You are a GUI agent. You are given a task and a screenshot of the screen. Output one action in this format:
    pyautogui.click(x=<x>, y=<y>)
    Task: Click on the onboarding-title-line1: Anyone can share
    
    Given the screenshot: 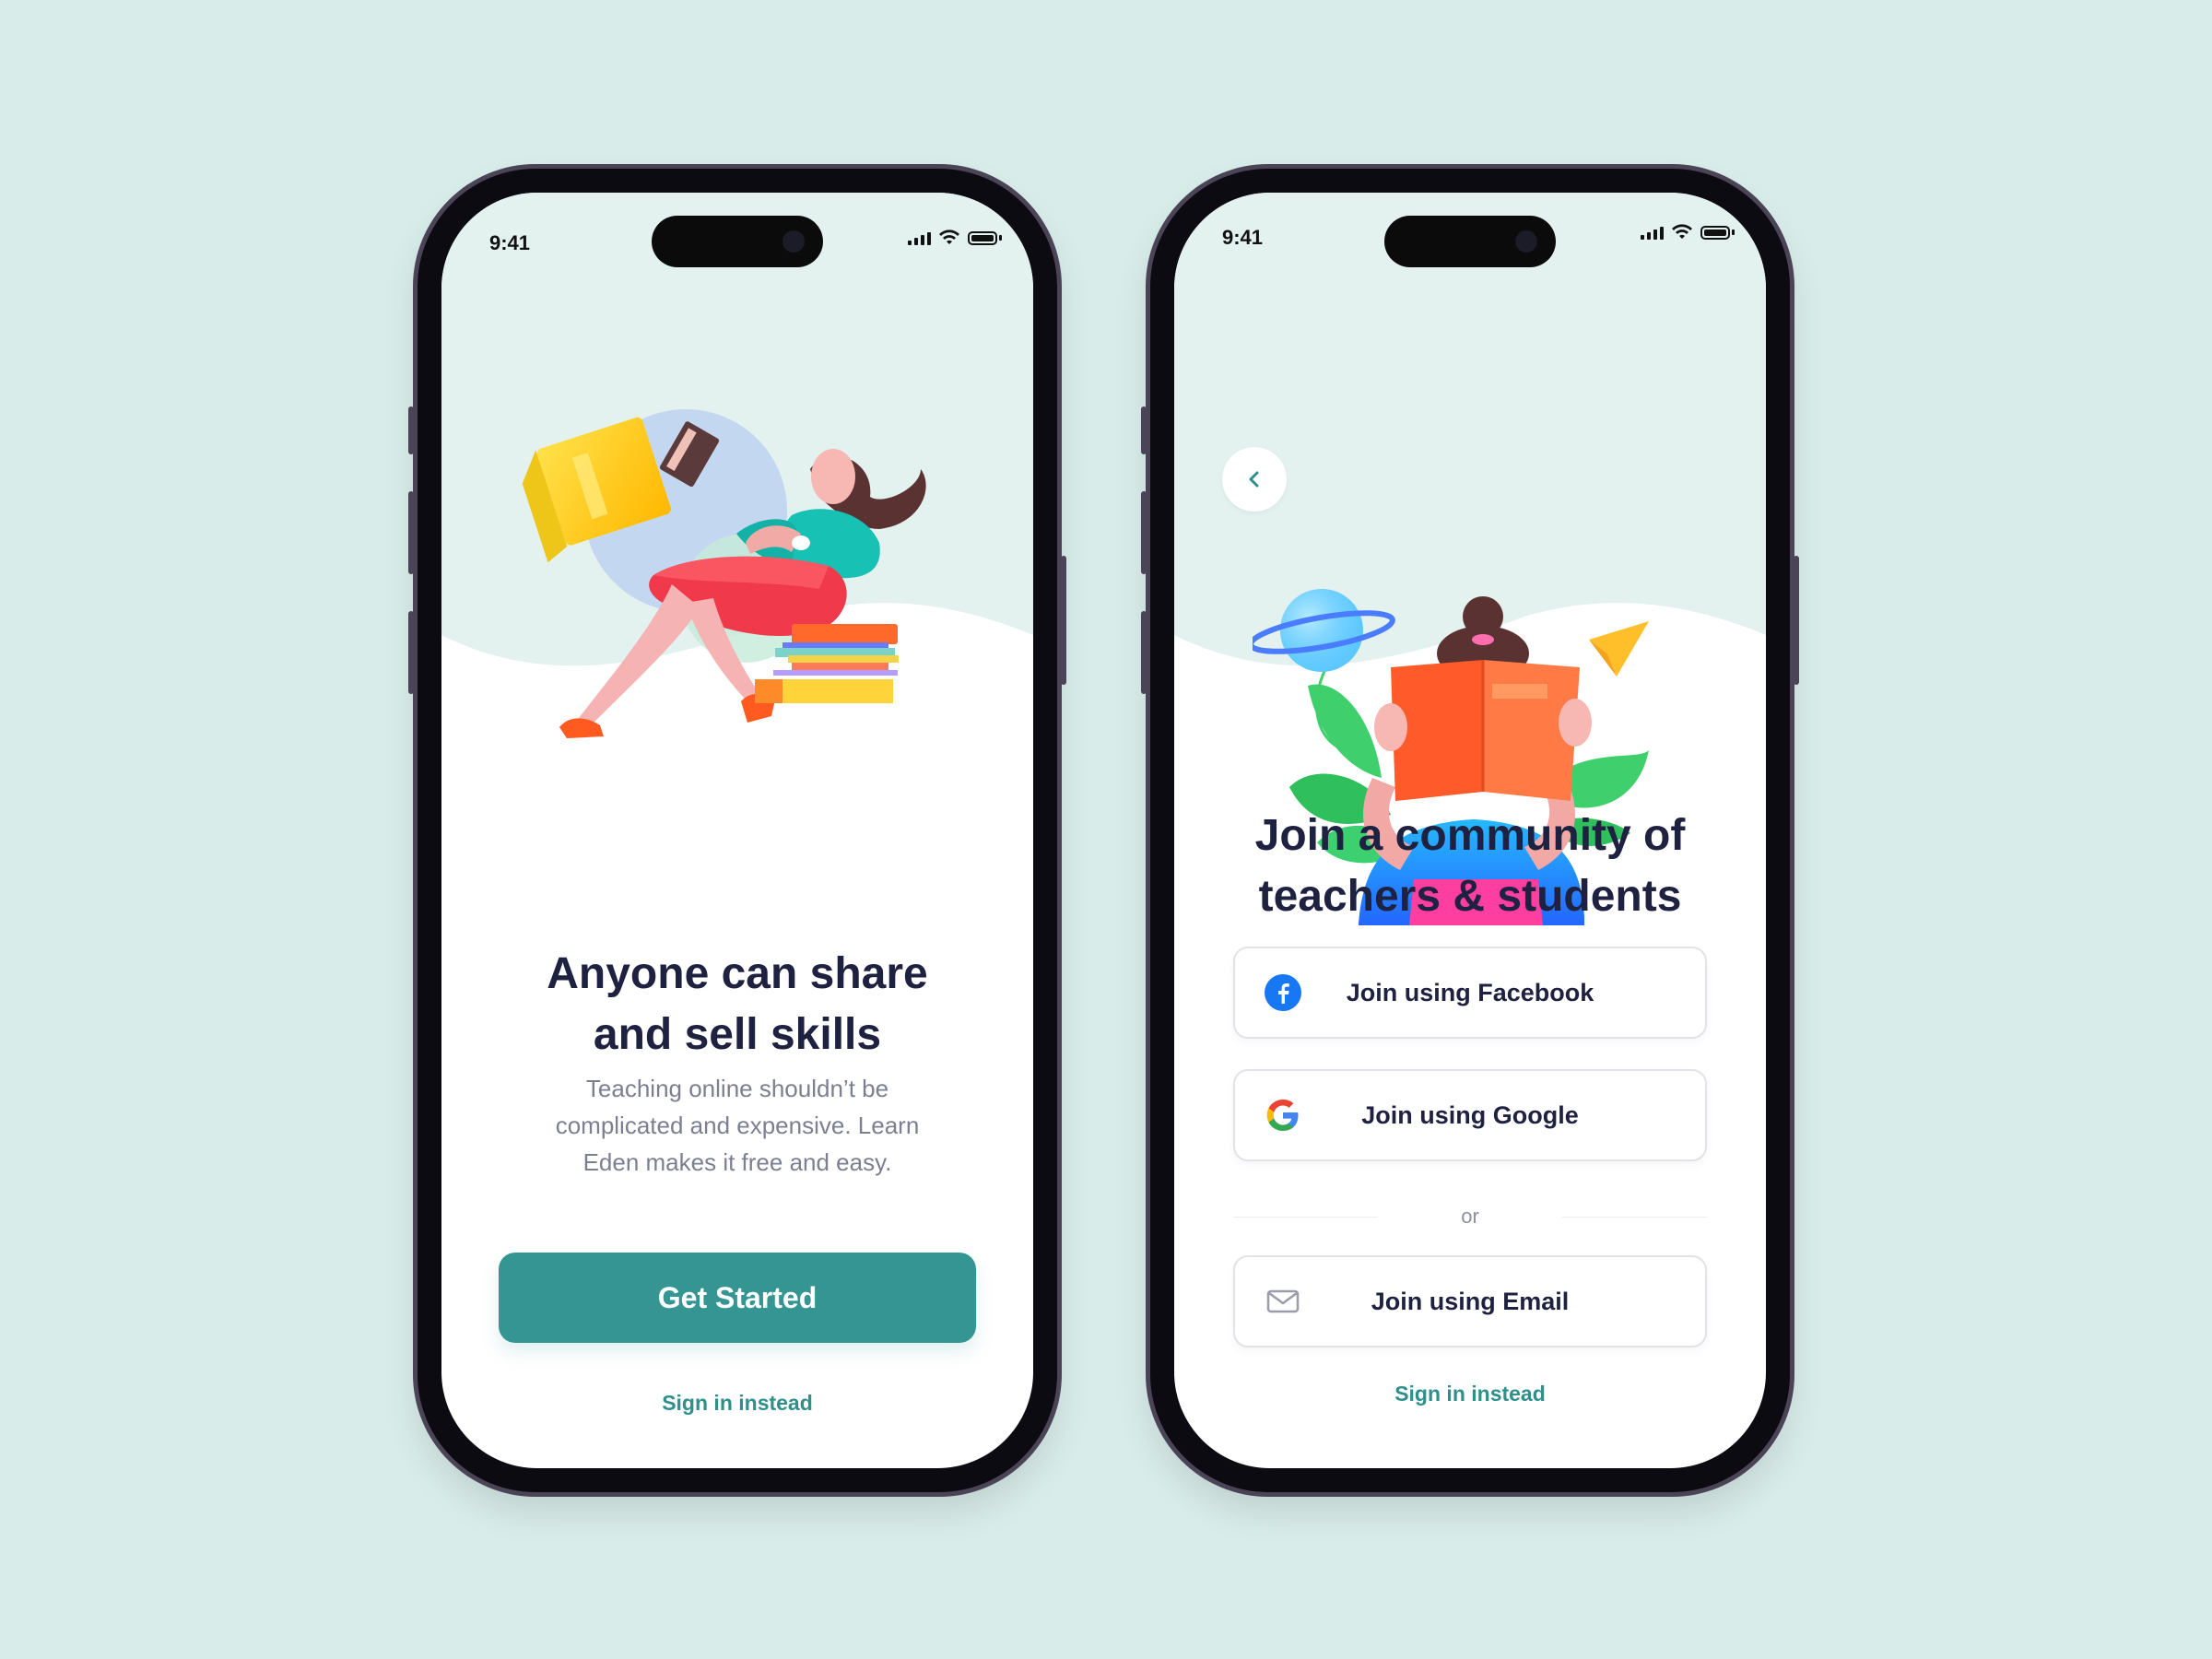 What is the action you would take?
    pyautogui.click(x=737, y=973)
    